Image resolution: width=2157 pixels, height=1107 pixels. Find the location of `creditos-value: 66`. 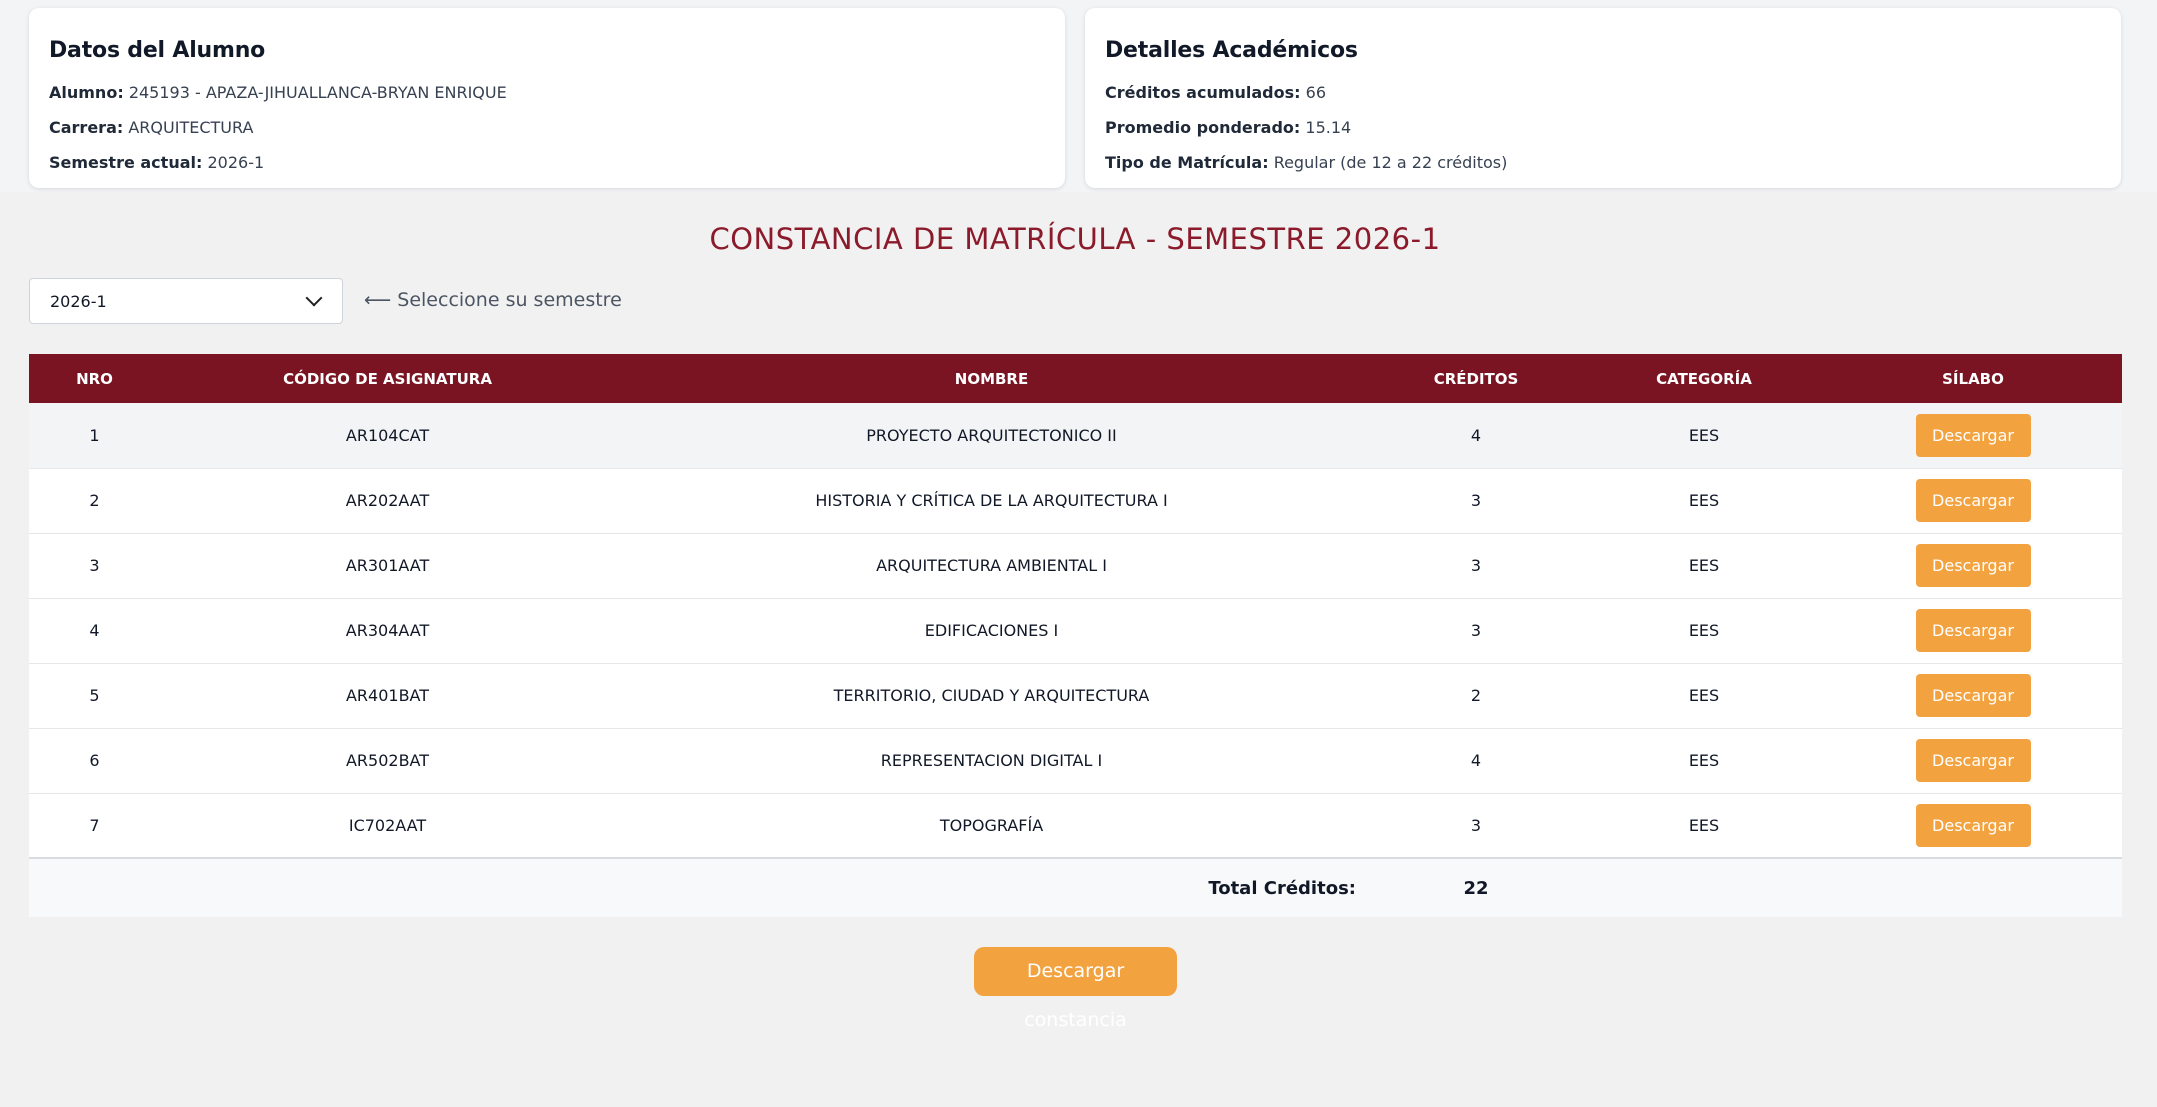

creditos-value: 66 is located at coordinates (1315, 92).